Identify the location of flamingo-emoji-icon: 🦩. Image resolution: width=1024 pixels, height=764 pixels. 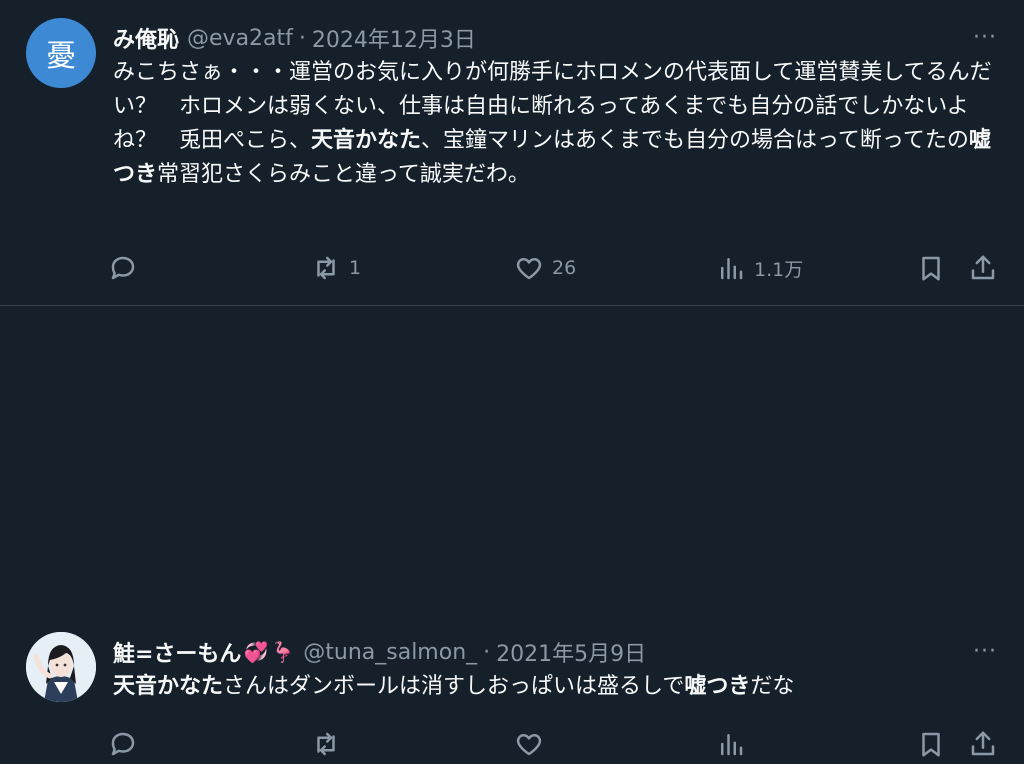
(283, 652).